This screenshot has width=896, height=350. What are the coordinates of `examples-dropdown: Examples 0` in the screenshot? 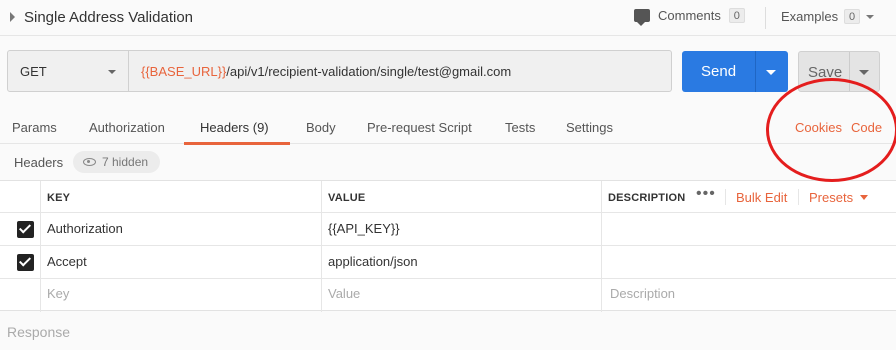 It's located at (828, 16).